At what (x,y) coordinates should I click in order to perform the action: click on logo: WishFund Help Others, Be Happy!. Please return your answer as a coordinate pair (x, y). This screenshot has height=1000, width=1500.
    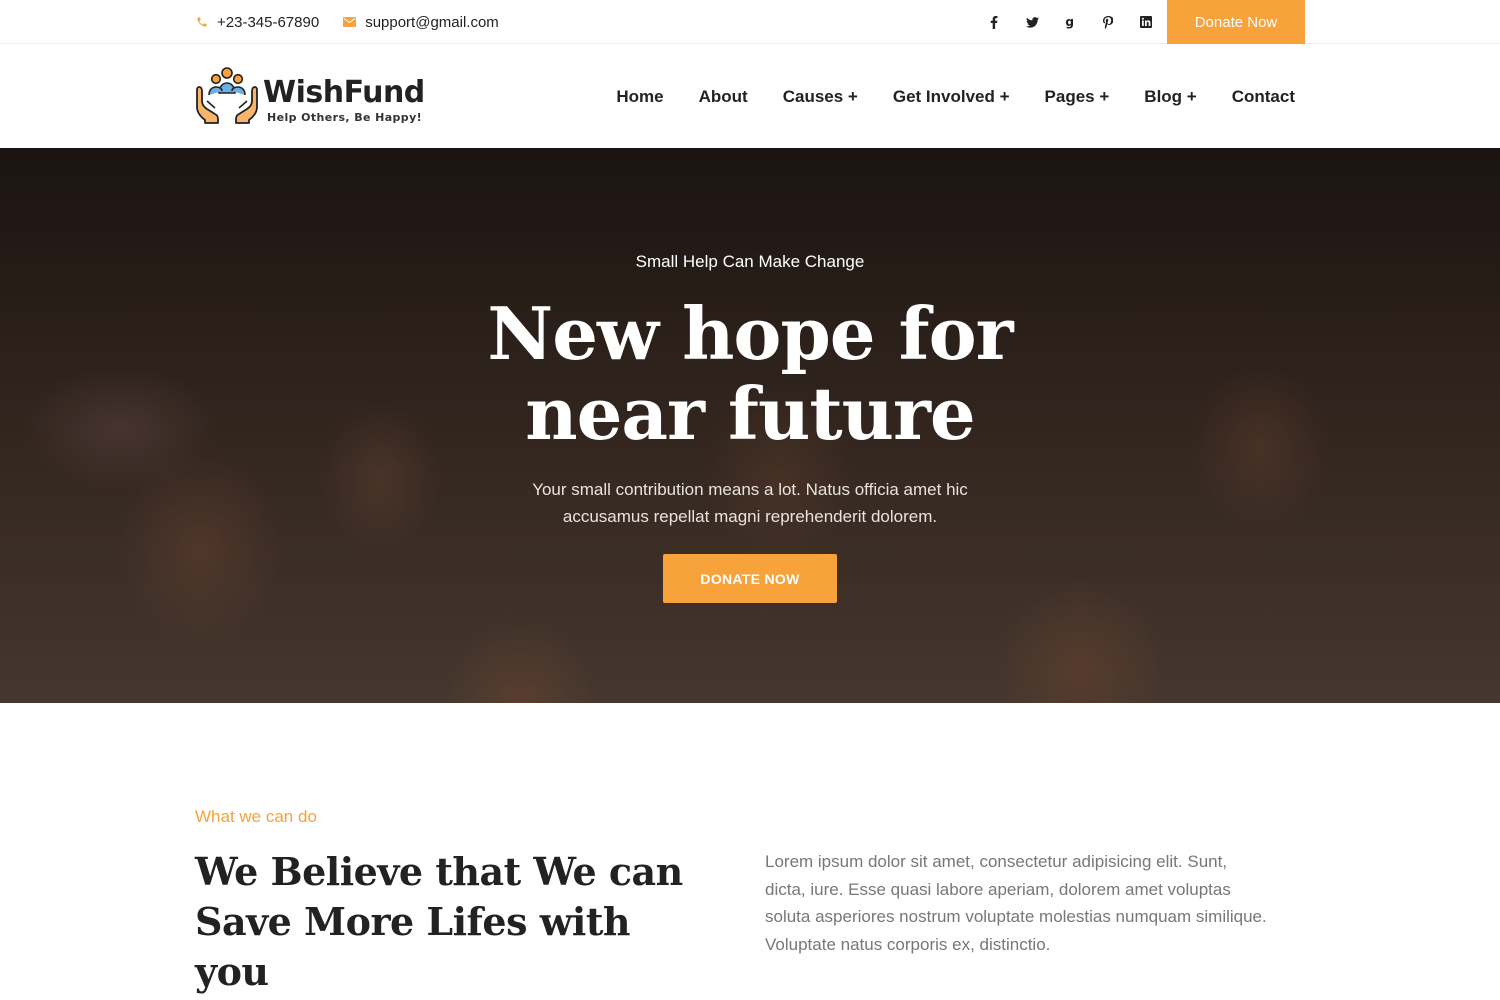
    Looking at the image, I should click on (310, 95).